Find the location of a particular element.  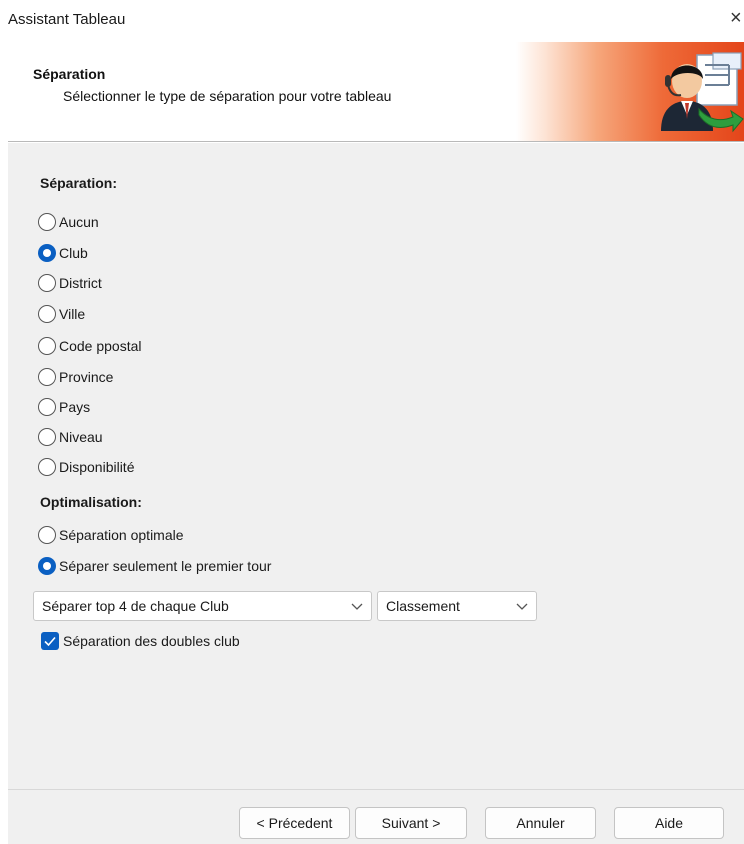

radio-district: District is located at coordinates (70, 283).